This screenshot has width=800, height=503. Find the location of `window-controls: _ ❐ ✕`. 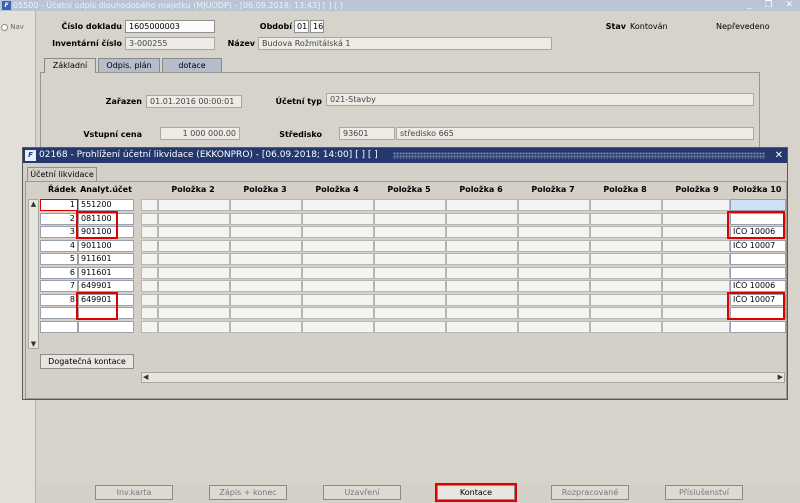

window-controls: _ ❐ ✕ is located at coordinates (772, 5).